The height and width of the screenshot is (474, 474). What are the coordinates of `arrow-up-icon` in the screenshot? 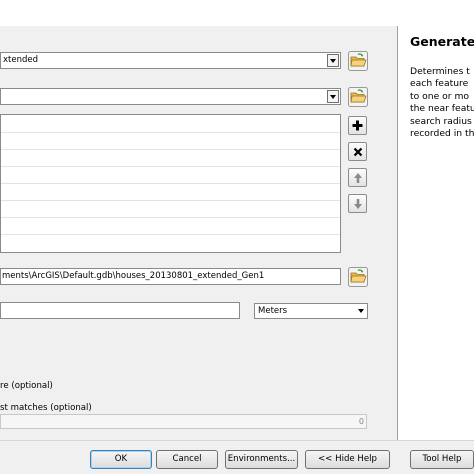 It's located at (357, 177).